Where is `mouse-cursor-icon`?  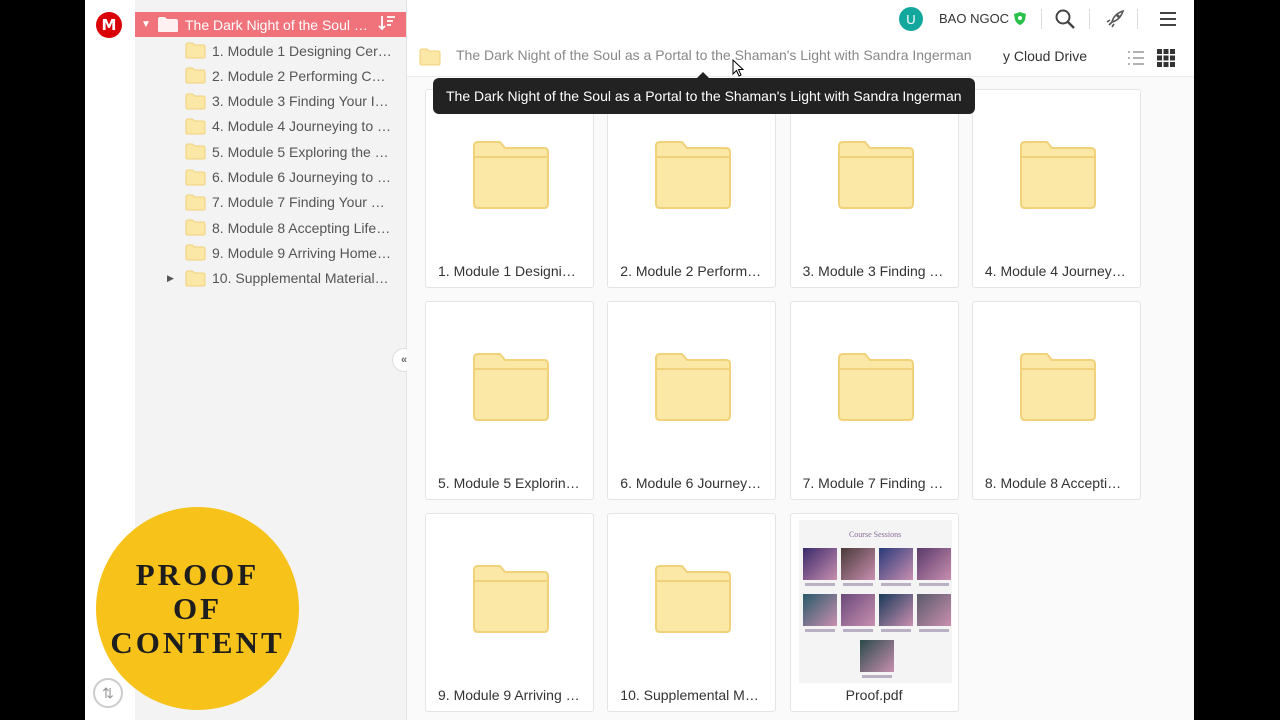
mouse-cursor-icon is located at coordinates (738, 68).